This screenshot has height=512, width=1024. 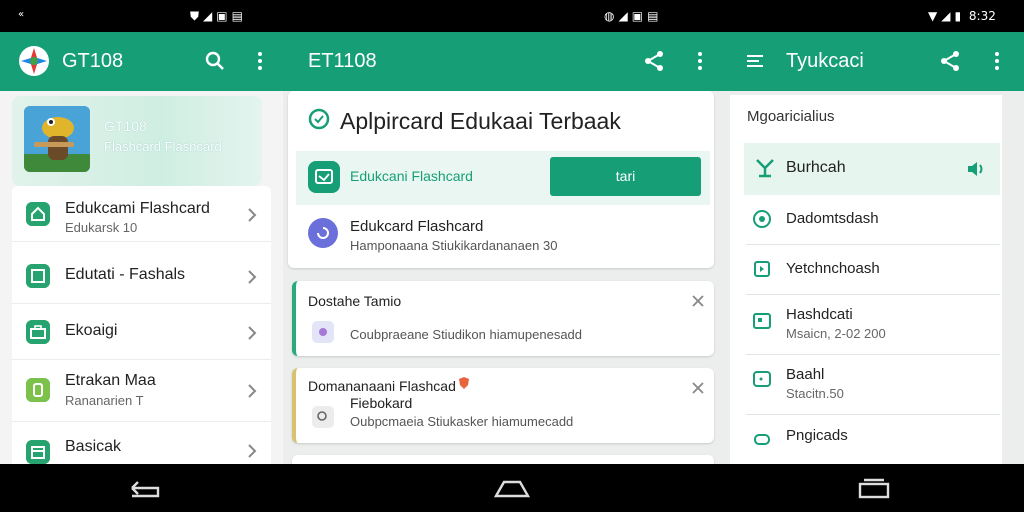 I want to click on list-item: Edukcami Flashcard Edukarsk 10, so click(x=141, y=214).